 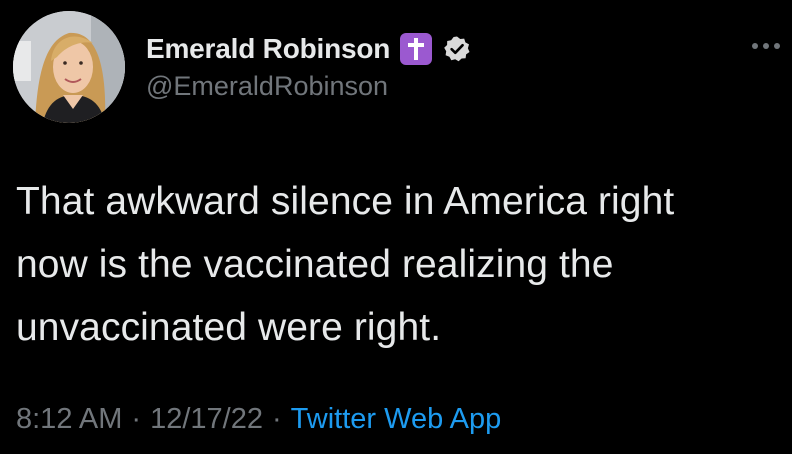 I want to click on verified-badge-icon, so click(x=457, y=49).